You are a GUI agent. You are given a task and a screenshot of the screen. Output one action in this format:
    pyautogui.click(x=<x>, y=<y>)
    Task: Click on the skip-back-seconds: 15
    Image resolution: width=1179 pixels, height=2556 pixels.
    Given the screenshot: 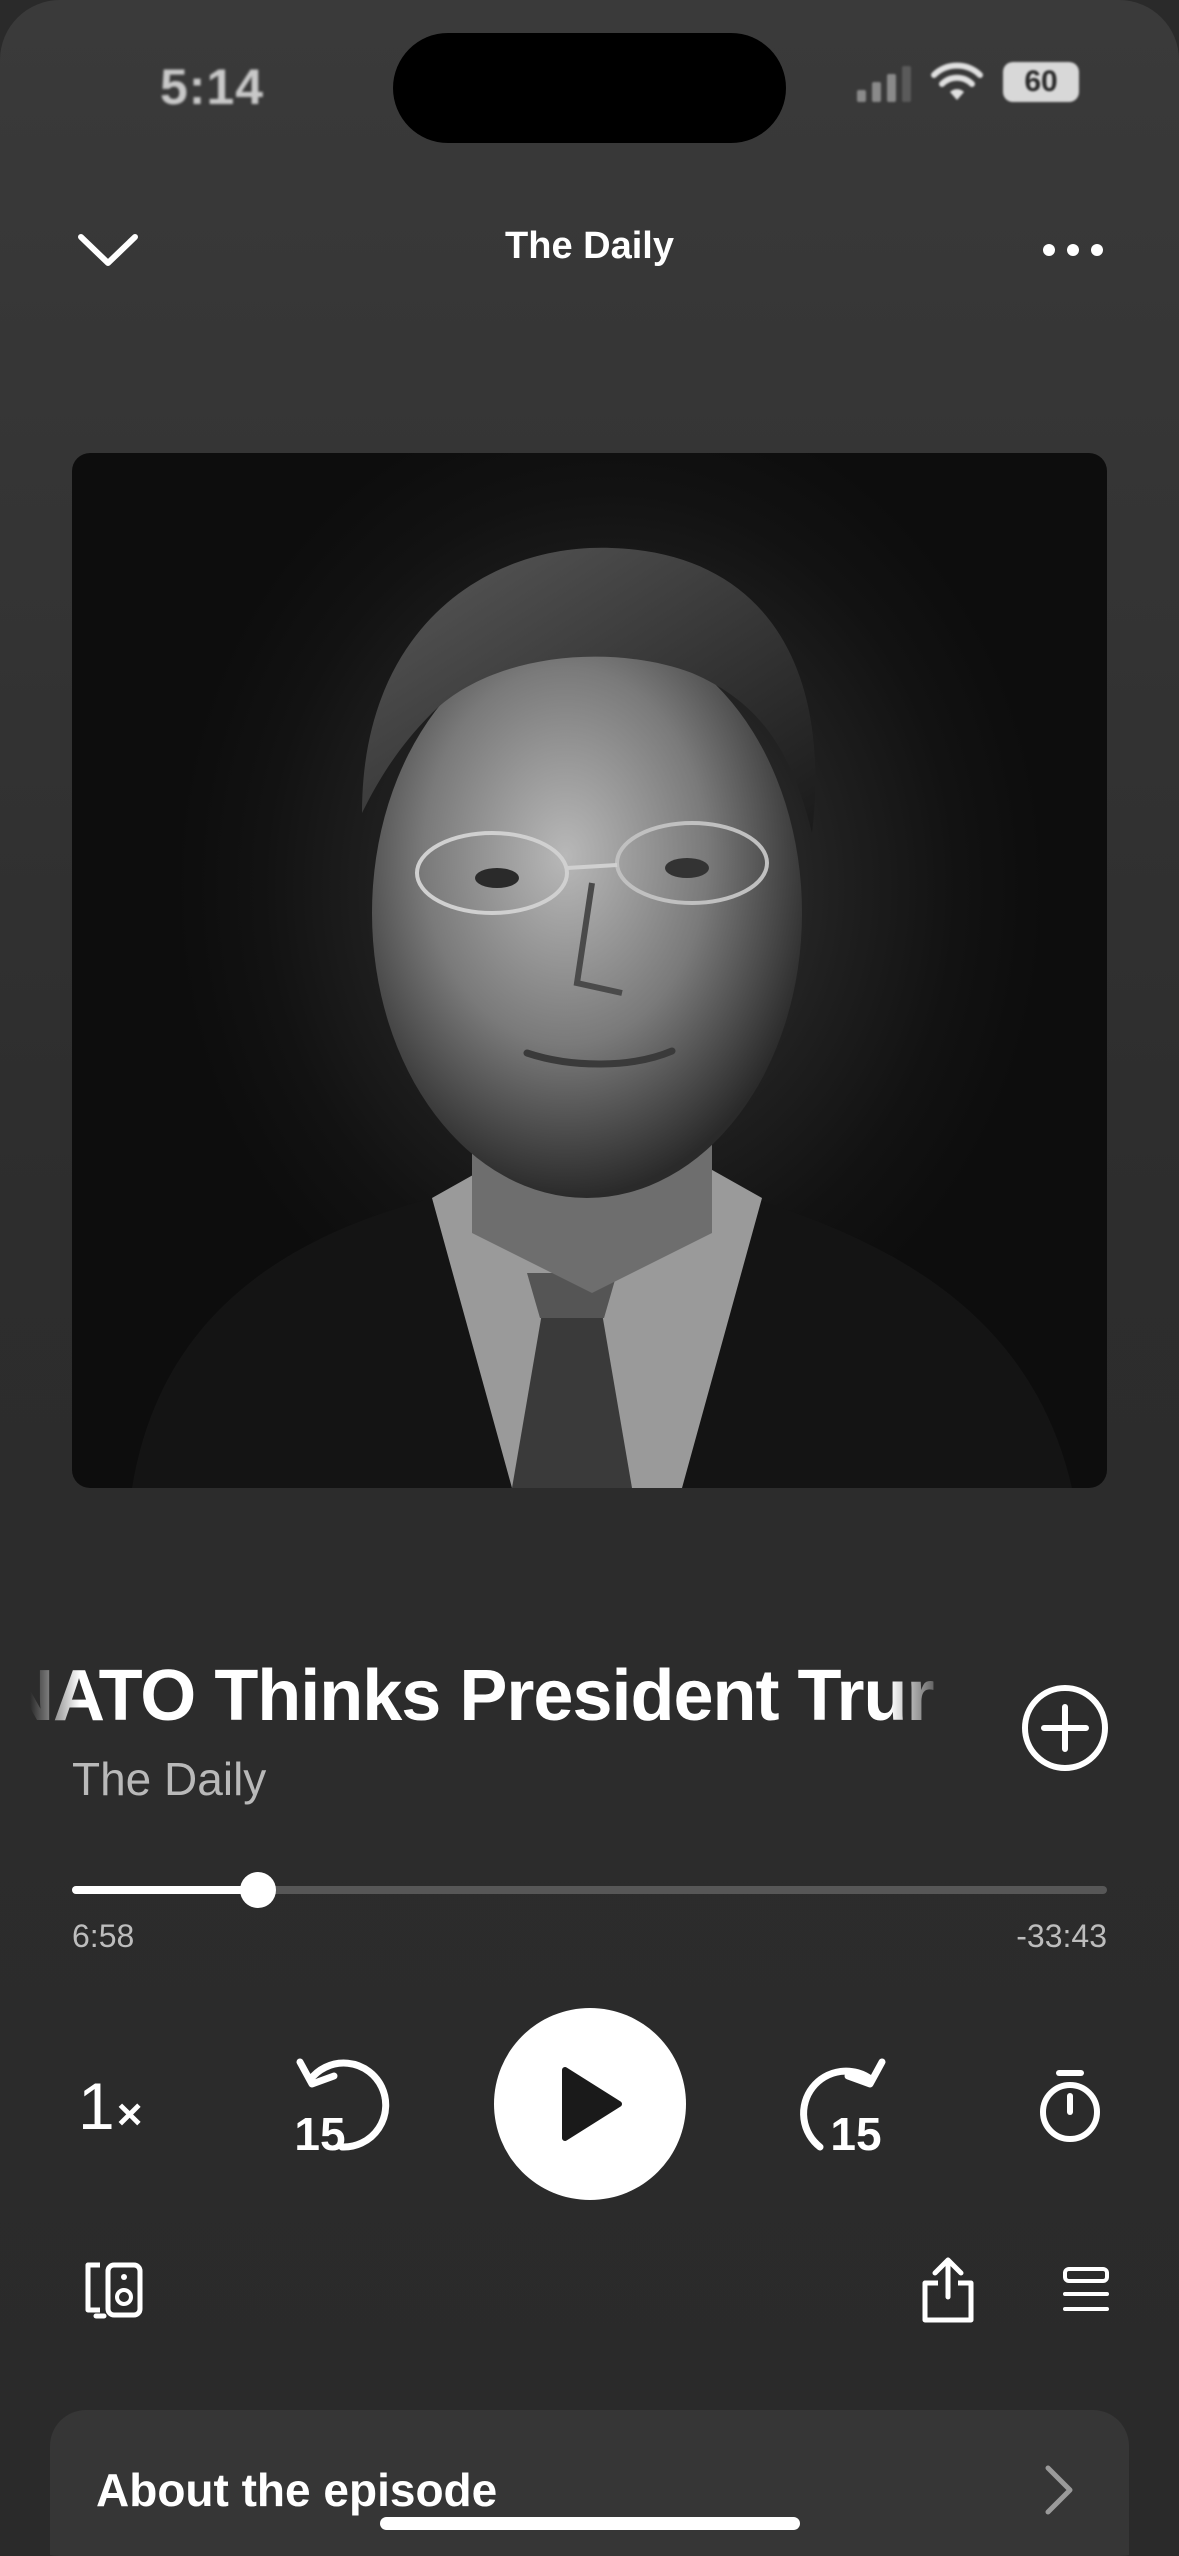 What is the action you would take?
    pyautogui.click(x=319, y=2134)
    